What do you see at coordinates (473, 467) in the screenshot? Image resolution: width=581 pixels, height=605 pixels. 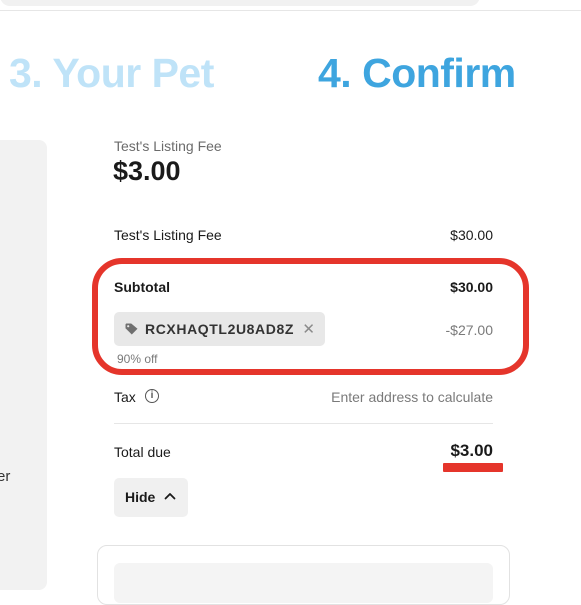 I see `total-underline-annotation` at bounding box center [473, 467].